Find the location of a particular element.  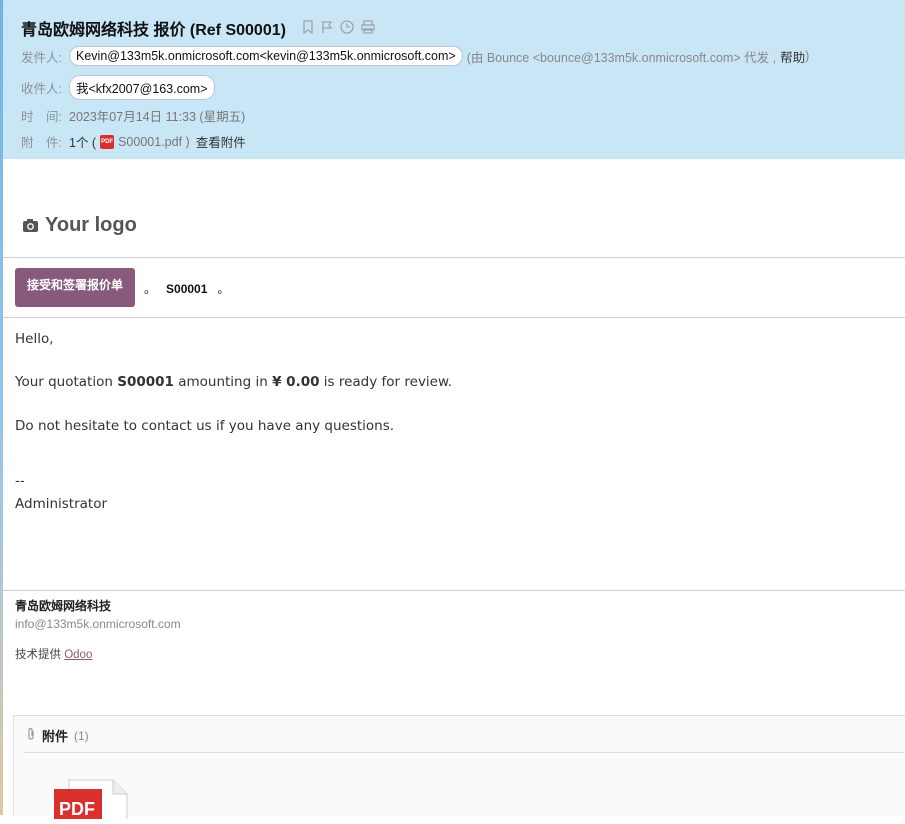

line1-b: amounting in is located at coordinates (223, 382).